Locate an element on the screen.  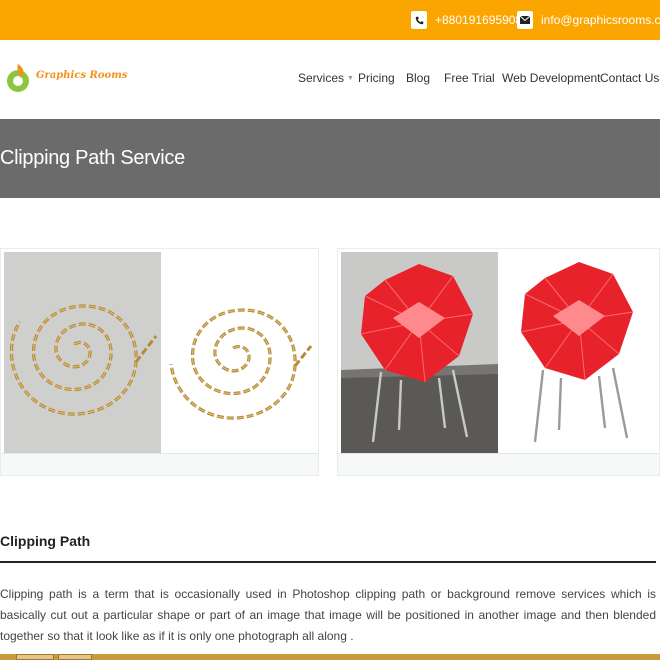
top-contact-bar: +8801916959088 info@graphicsrooms.com is located at coordinates (330, 20).